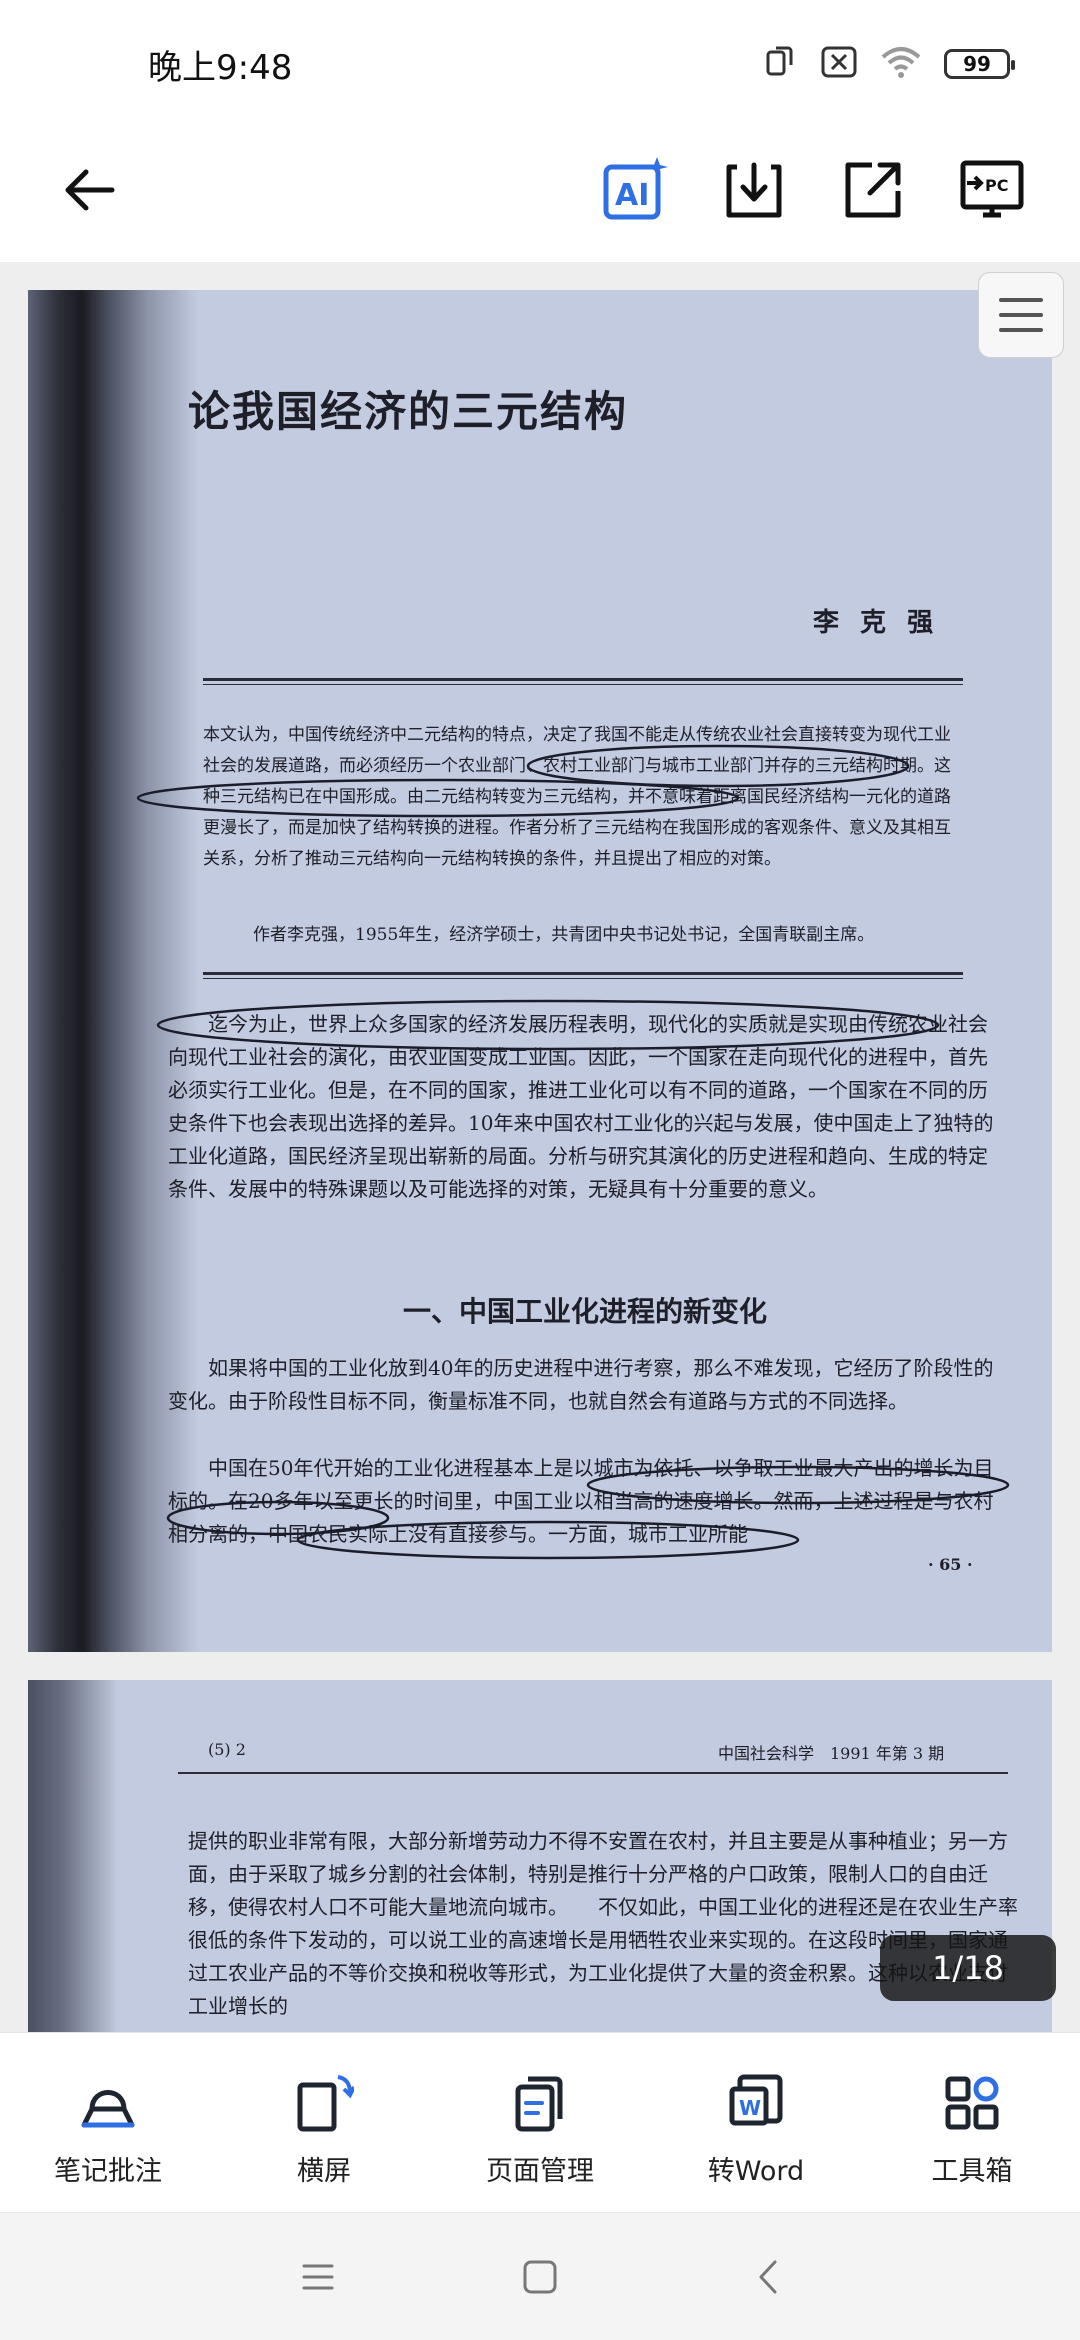  I want to click on share-button, so click(873, 190).